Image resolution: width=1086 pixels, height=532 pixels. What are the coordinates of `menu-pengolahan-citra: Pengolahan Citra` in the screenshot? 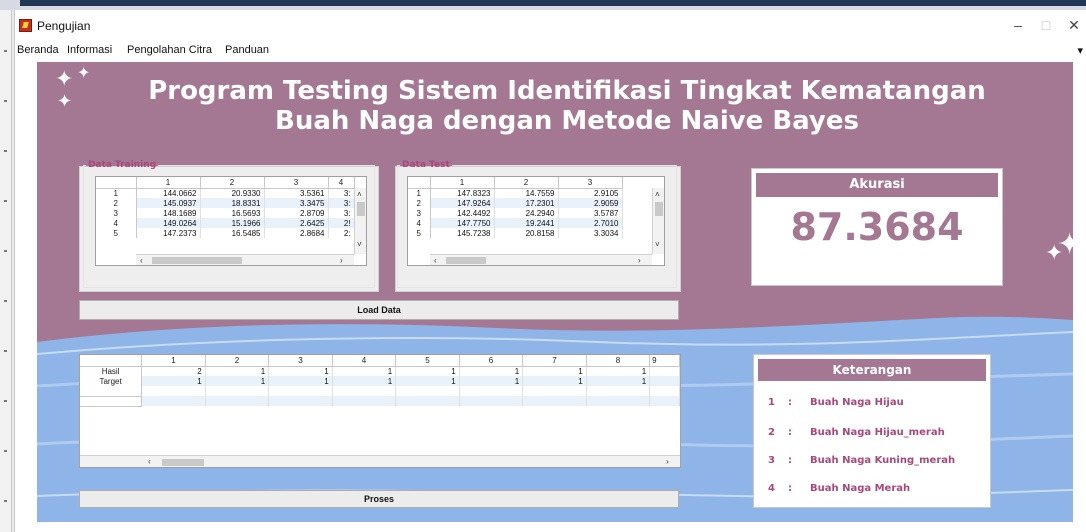 It's located at (169, 50).